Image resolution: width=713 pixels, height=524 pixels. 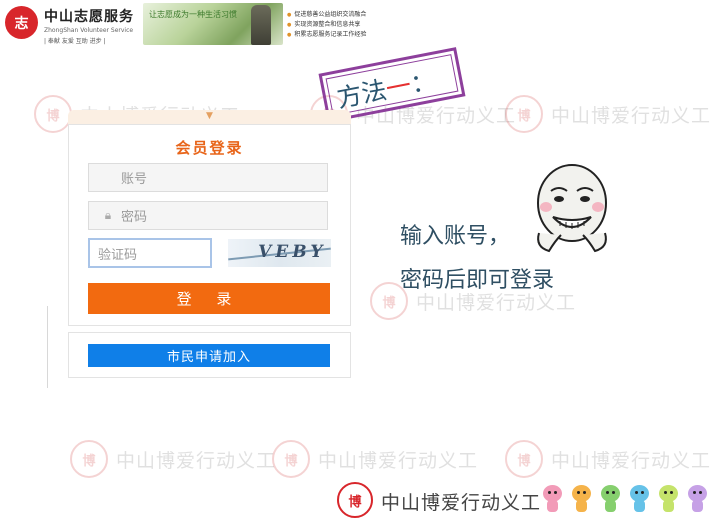 I want to click on captcha-image: VEBY, so click(x=279, y=253).